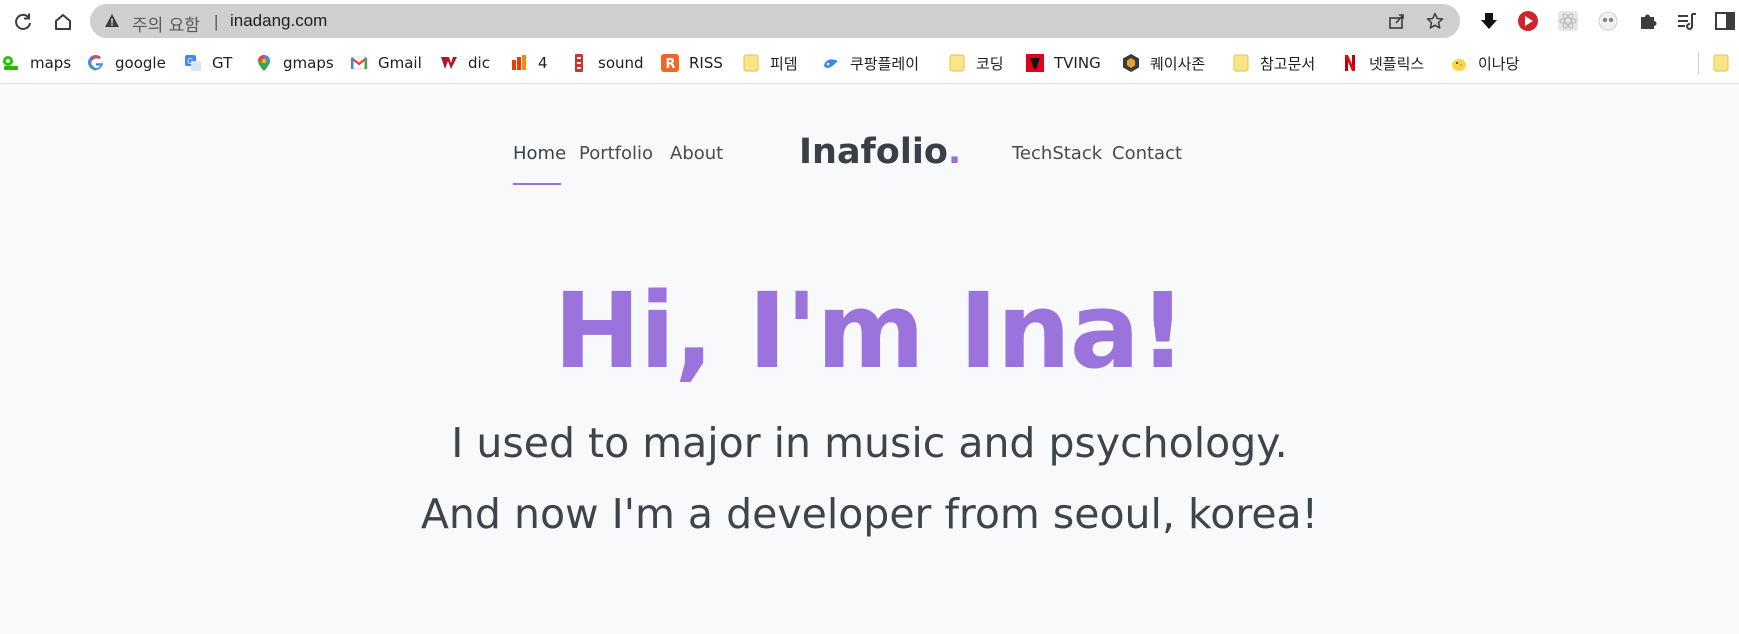  I want to click on bookmark-google: google, so click(126, 63).